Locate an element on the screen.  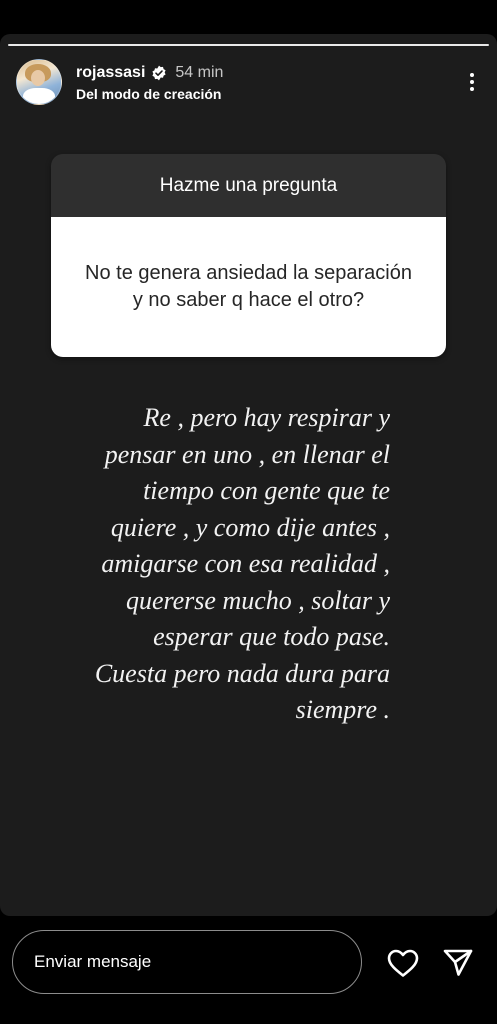
story-progress-bar is located at coordinates (248, 45).